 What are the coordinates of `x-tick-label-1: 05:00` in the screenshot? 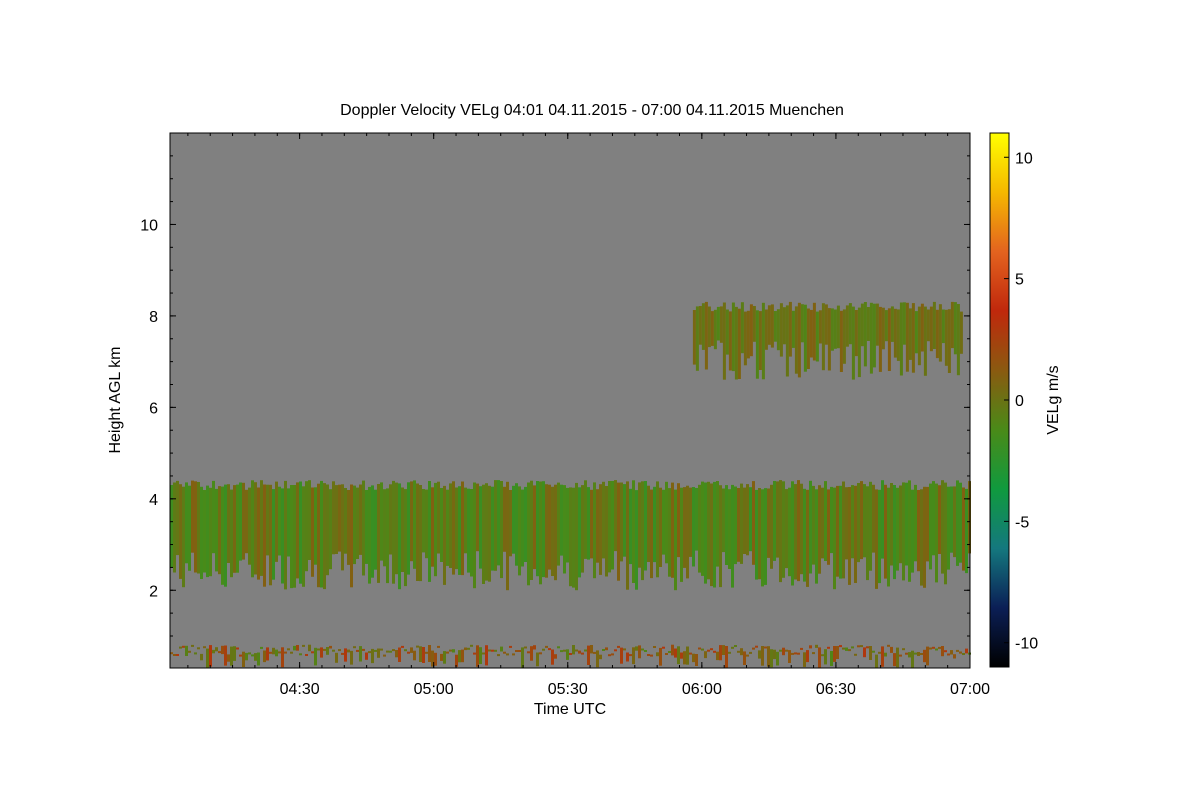 It's located at (434, 689).